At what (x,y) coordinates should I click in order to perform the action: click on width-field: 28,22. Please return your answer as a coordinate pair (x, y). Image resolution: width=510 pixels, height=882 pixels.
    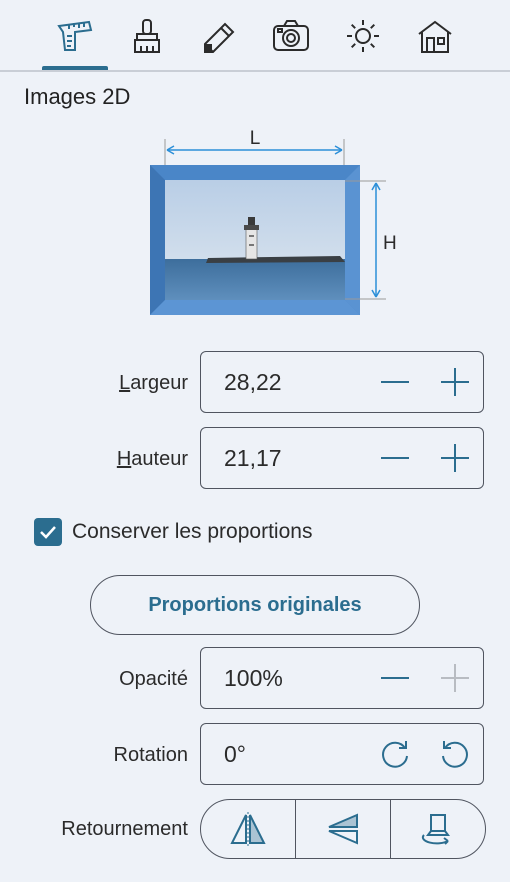
    Looking at the image, I should click on (342, 382).